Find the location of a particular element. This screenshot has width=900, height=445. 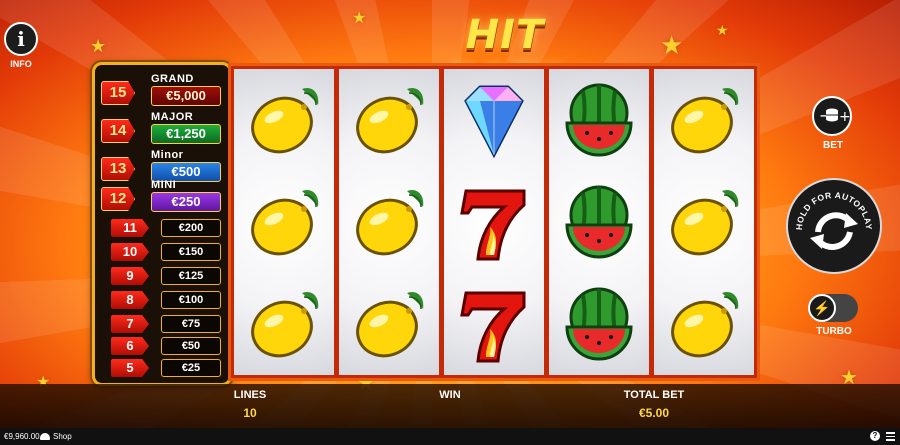

jackpot-row-mini: 12 MINI €250 is located at coordinates (162, 196).